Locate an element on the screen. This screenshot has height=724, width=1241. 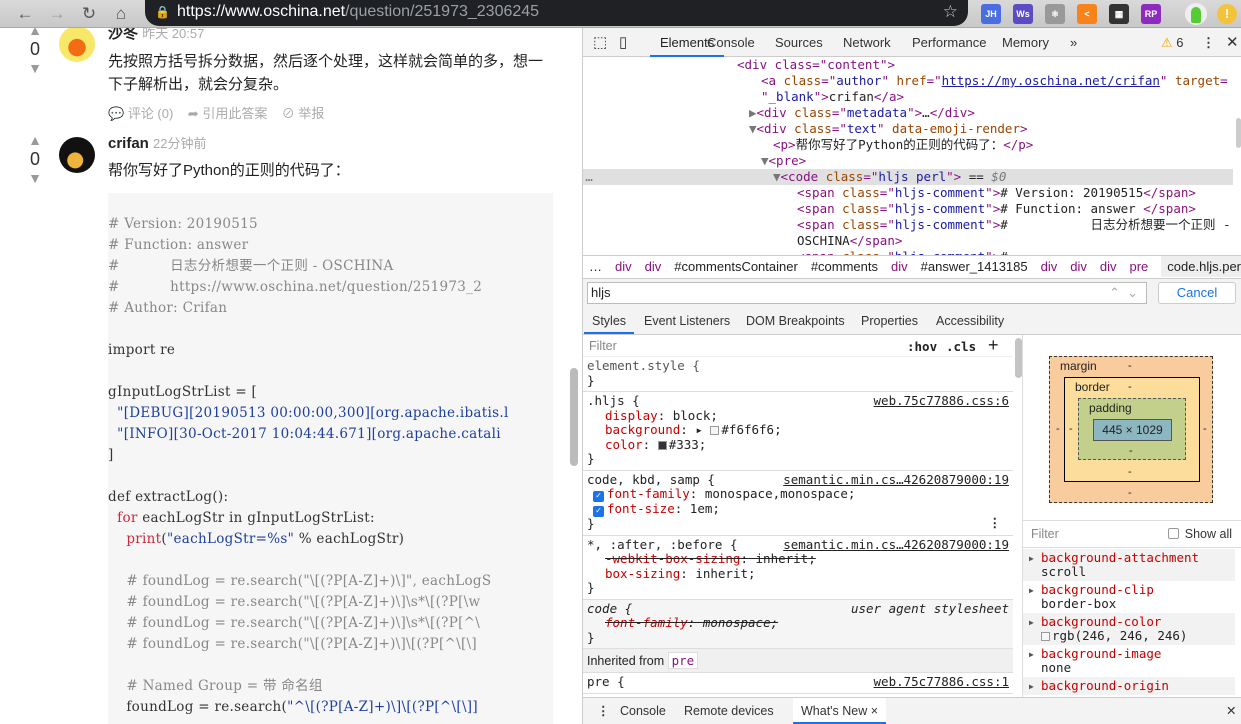
extension-icon: < is located at coordinates (1087, 14).